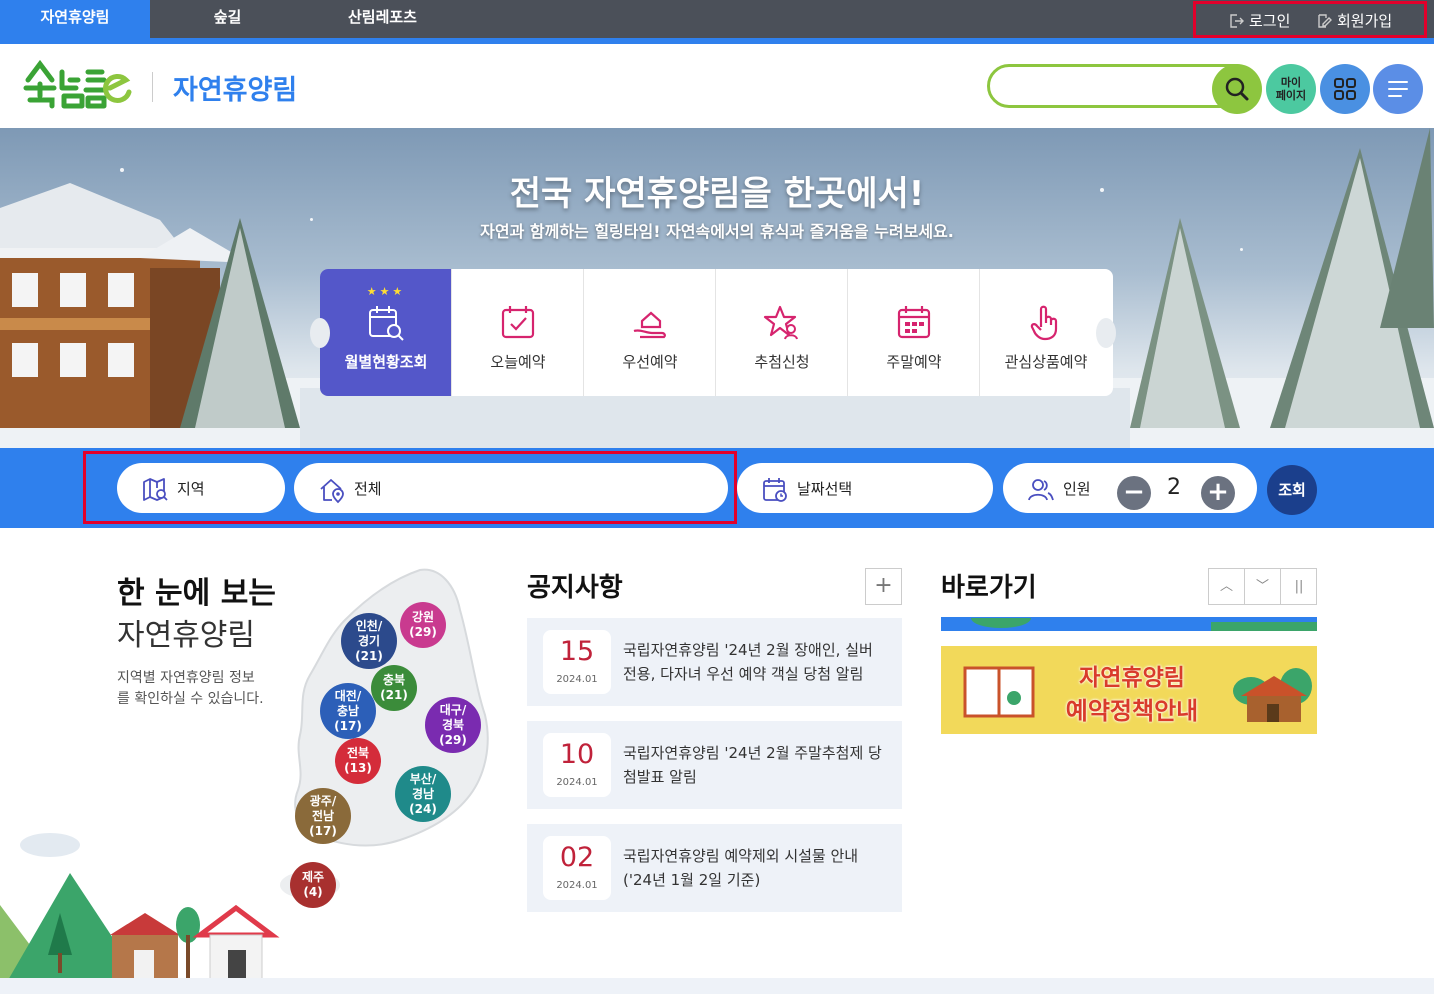 The width and height of the screenshot is (1434, 994). What do you see at coordinates (348, 695) in the screenshot?
I see `region-name: 대전/` at bounding box center [348, 695].